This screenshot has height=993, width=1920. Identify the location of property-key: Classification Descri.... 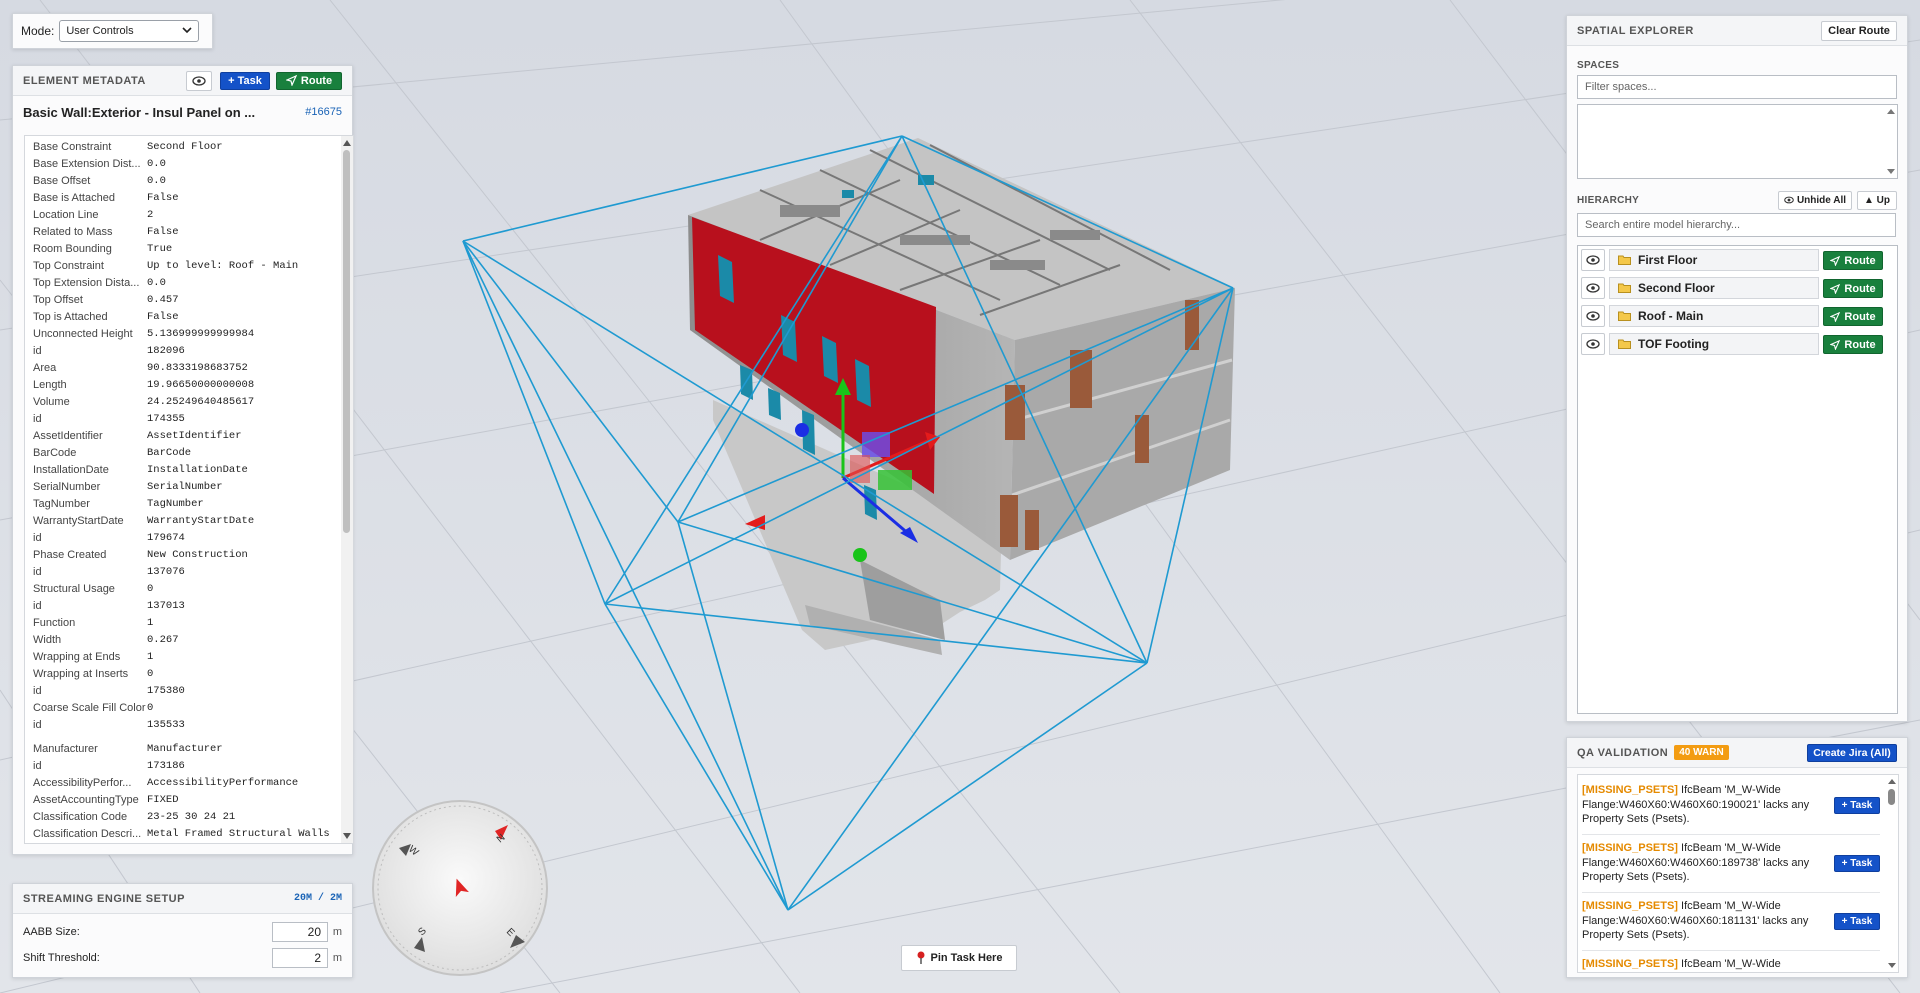
(87, 833).